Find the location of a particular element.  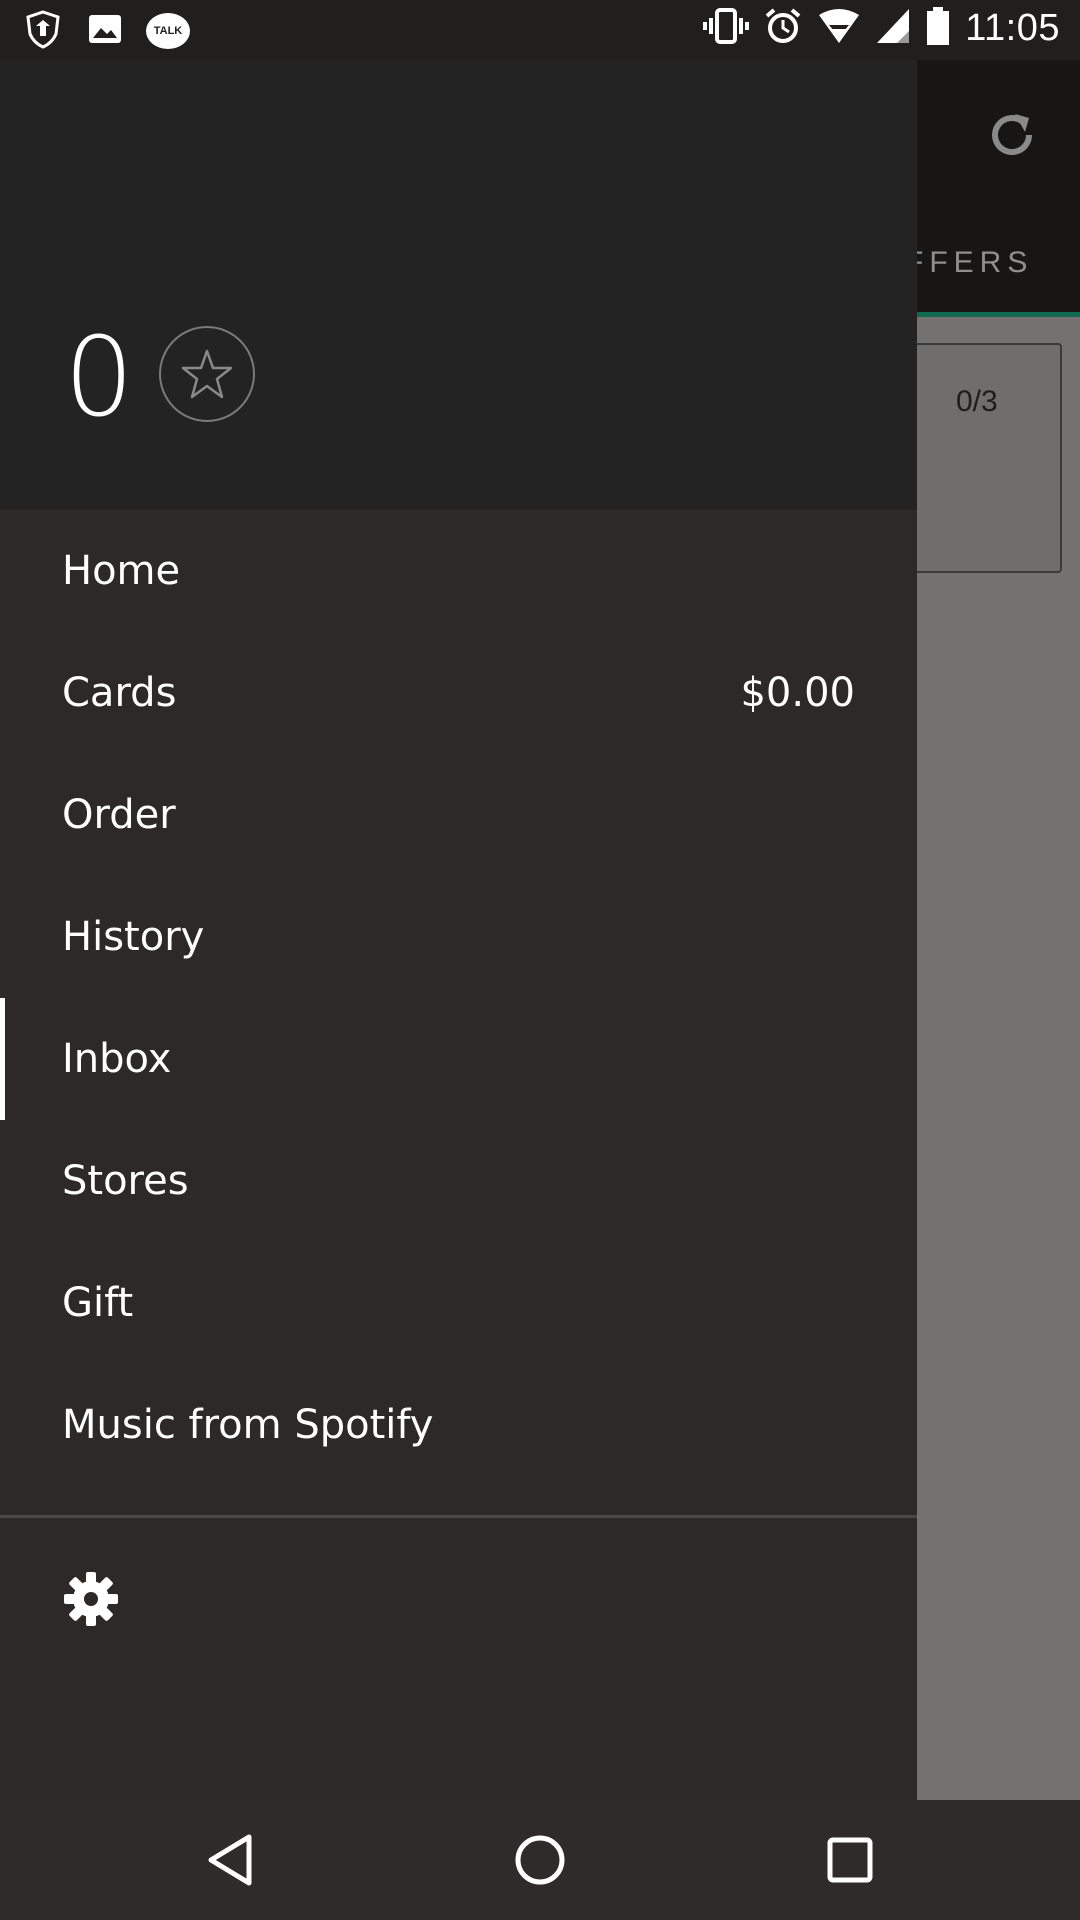

star-icon is located at coordinates (207, 374).